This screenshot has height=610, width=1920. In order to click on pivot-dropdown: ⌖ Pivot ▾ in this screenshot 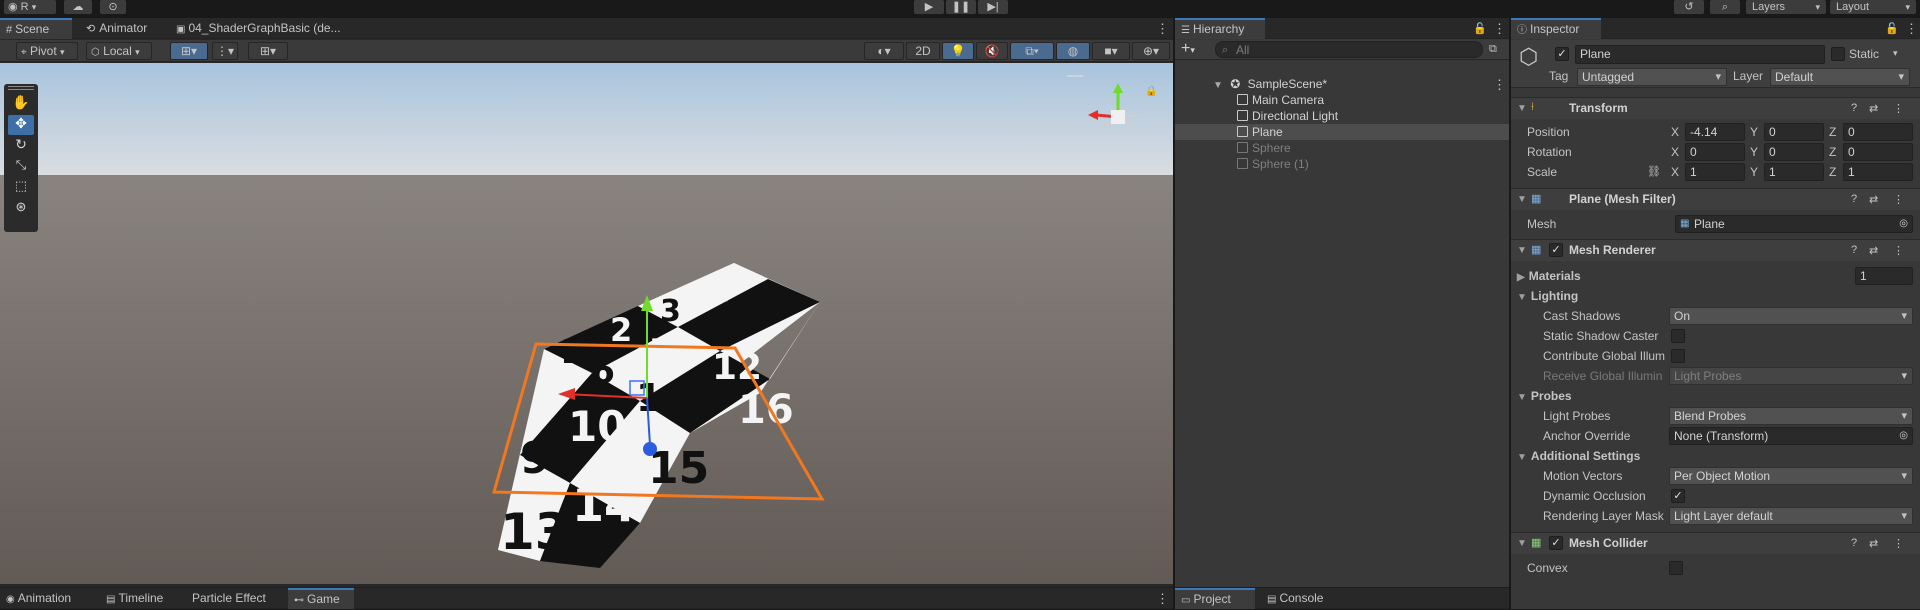, I will do `click(47, 51)`.